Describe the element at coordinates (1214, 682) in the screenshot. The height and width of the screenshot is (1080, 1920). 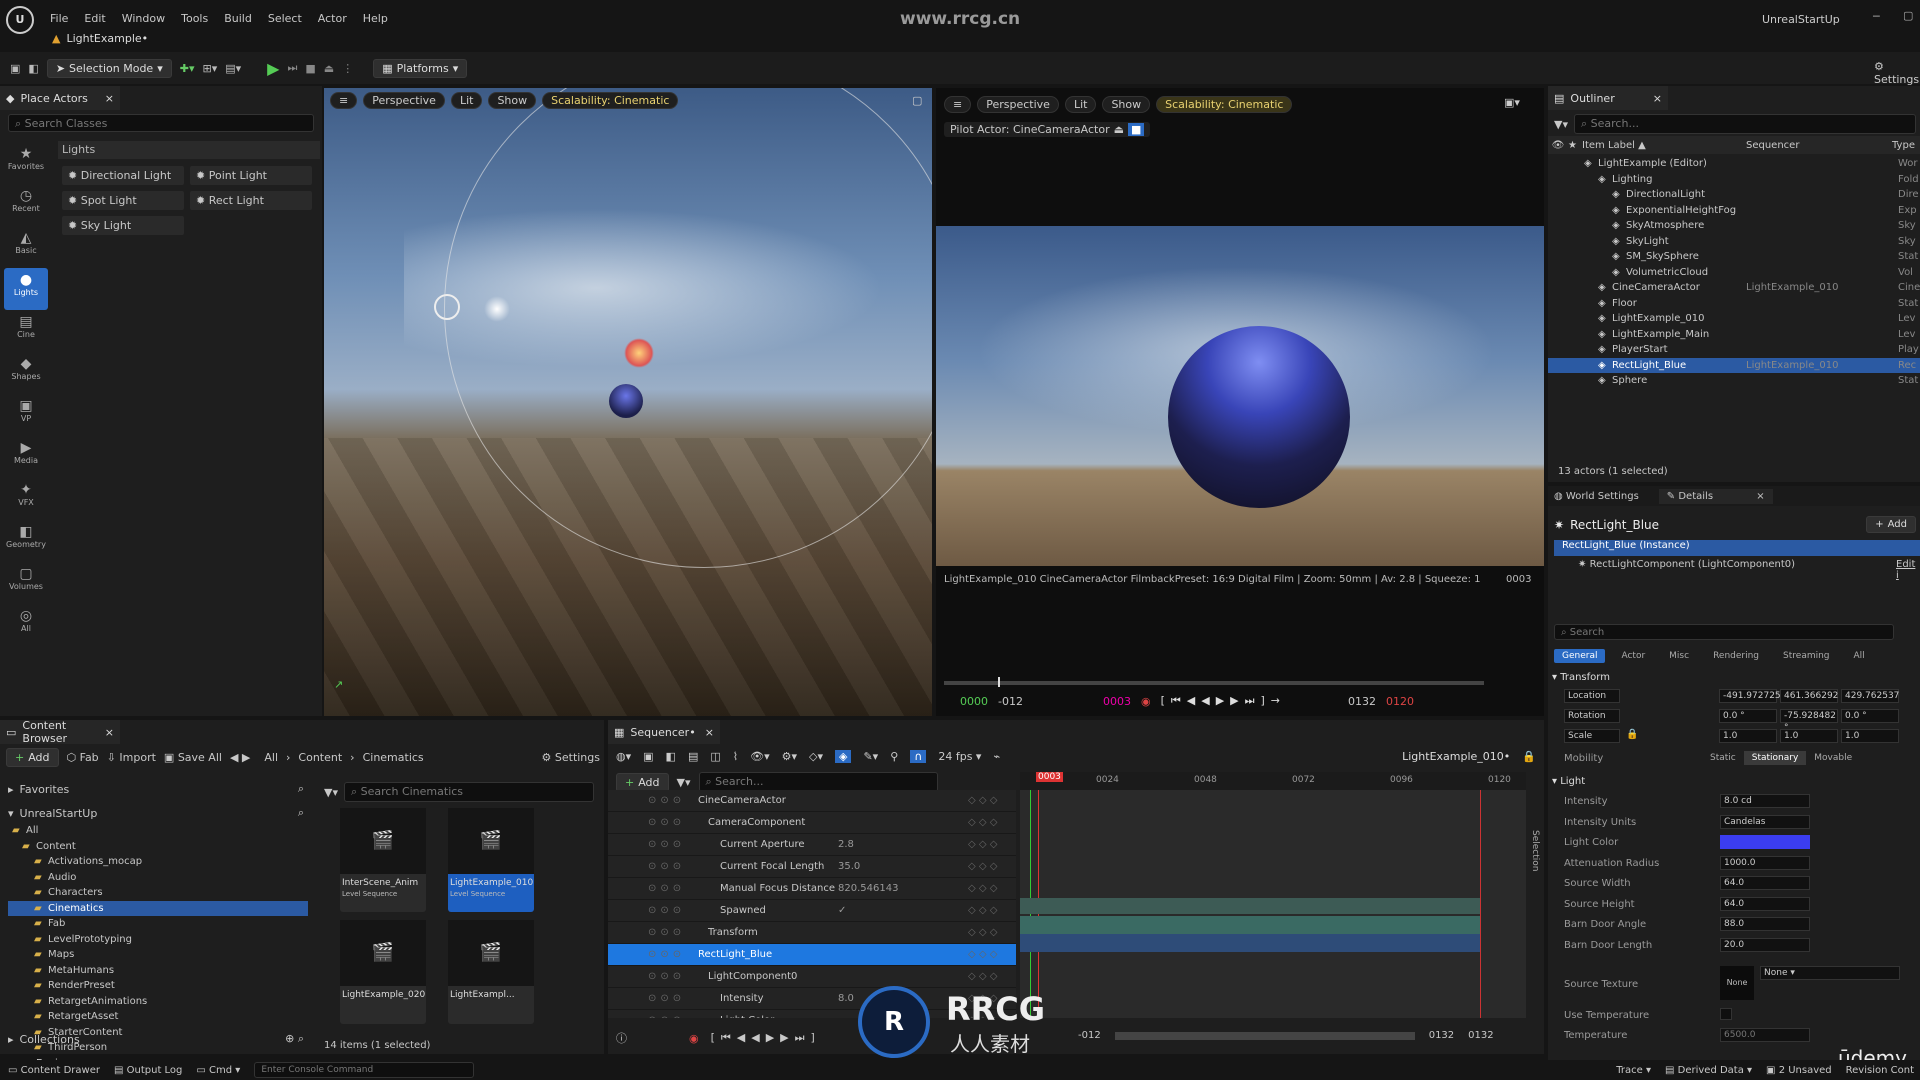
I see `scrub-bar` at that location.